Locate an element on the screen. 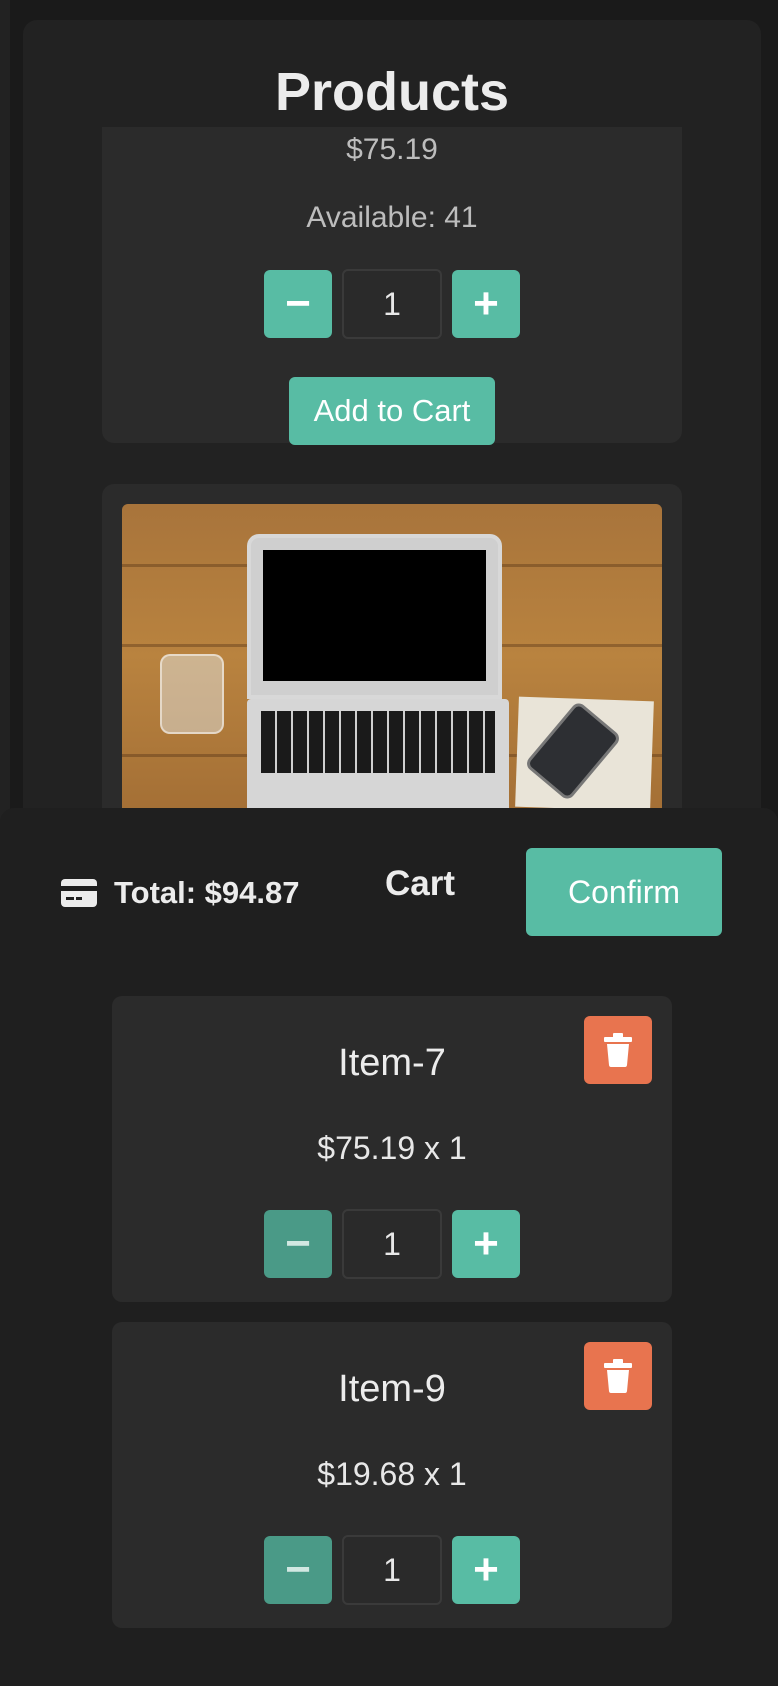  credit-card-icon is located at coordinates (79, 893).